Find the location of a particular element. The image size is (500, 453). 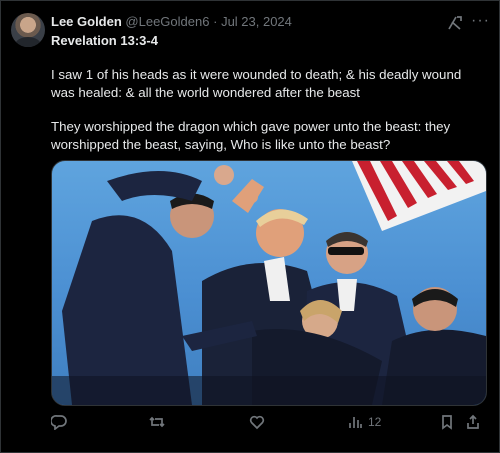

tweet-header: Lee Golden @LeeGolden6 · Jul 23, 2024 is located at coordinates (171, 22).